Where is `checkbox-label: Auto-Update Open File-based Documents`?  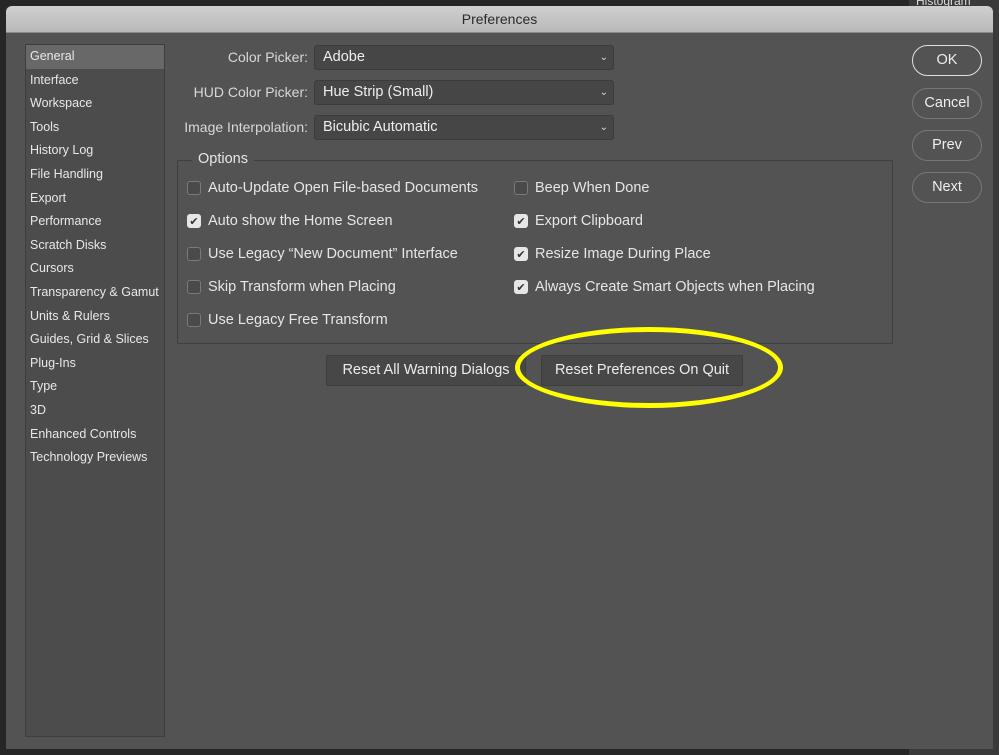 checkbox-label: Auto-Update Open File-based Documents is located at coordinates (343, 188).